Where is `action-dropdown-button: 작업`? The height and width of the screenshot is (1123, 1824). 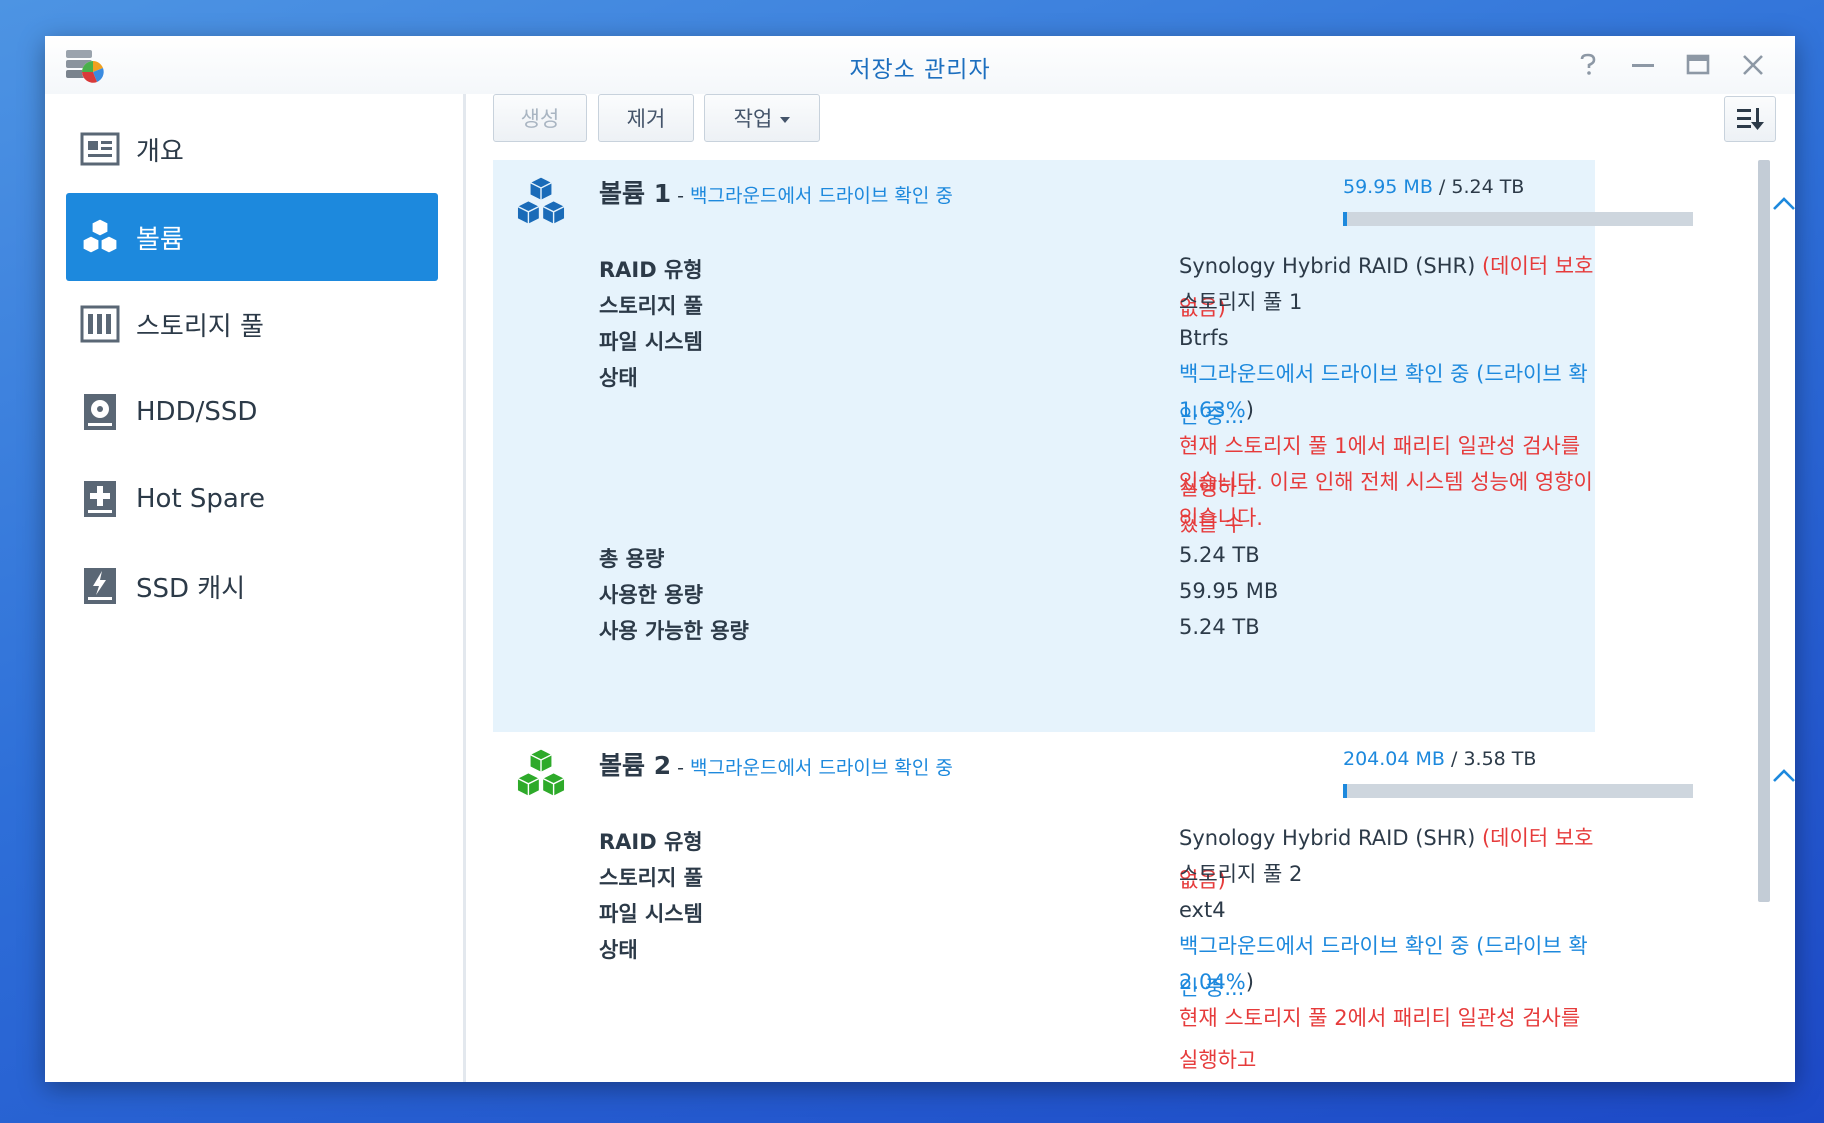 action-dropdown-button: 작업 is located at coordinates (762, 118).